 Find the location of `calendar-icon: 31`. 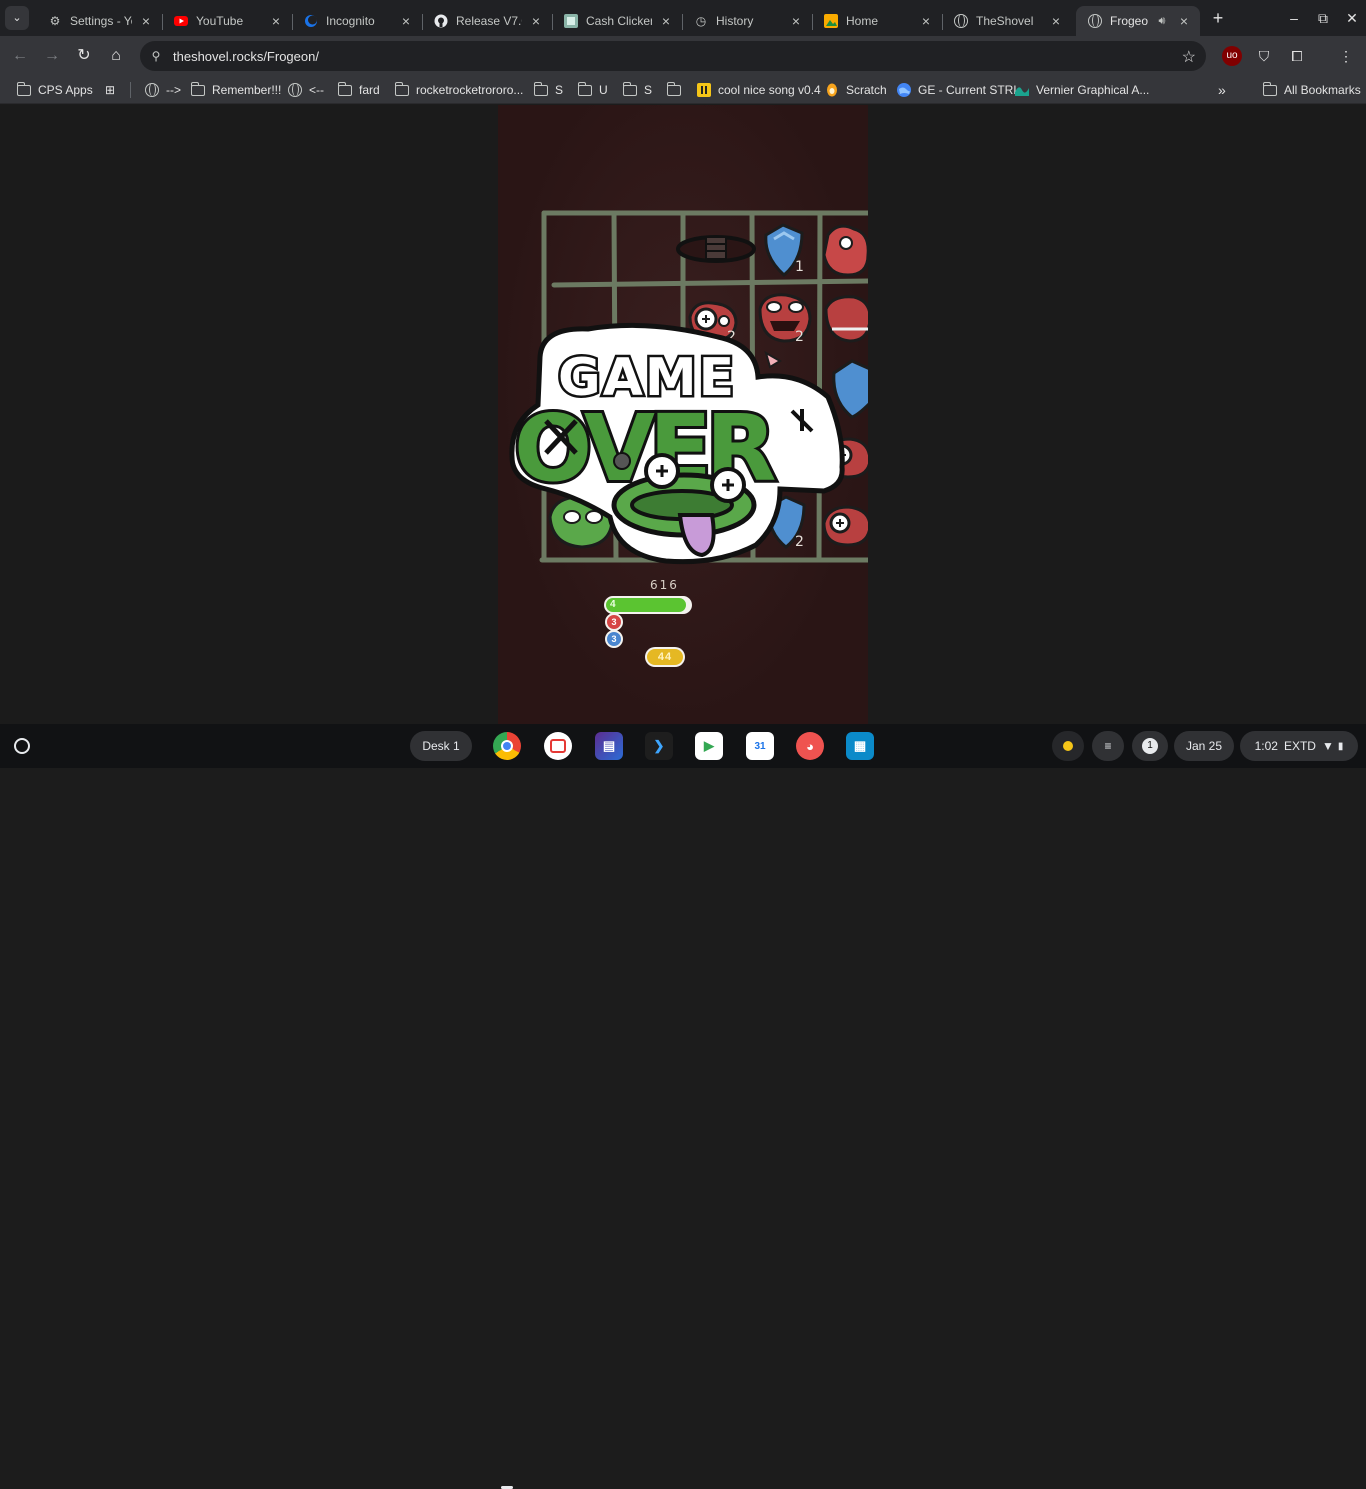

calendar-icon: 31 is located at coordinates (760, 746).